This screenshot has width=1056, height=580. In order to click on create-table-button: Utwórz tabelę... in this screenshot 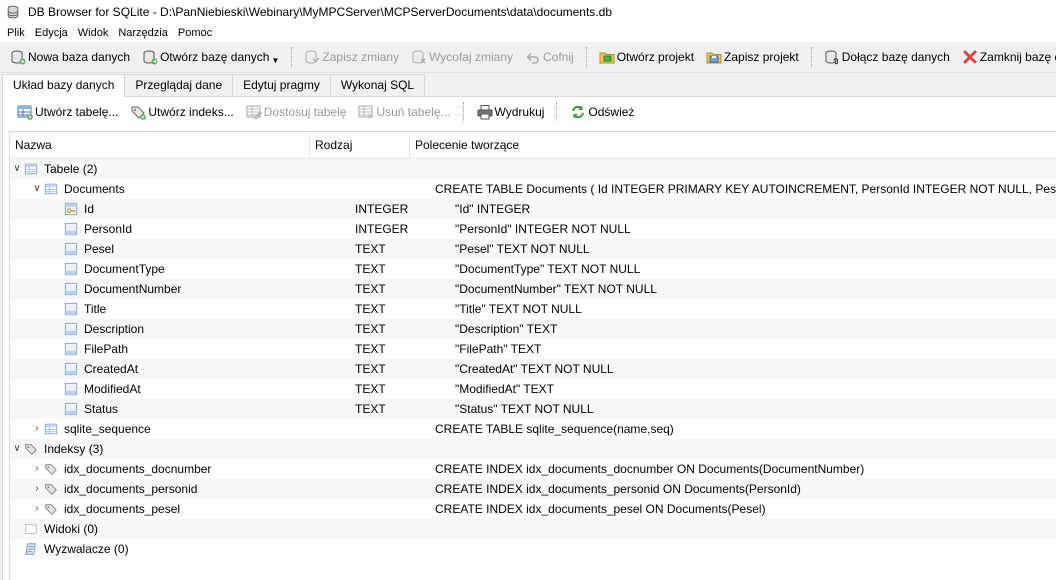, I will do `click(67, 112)`.